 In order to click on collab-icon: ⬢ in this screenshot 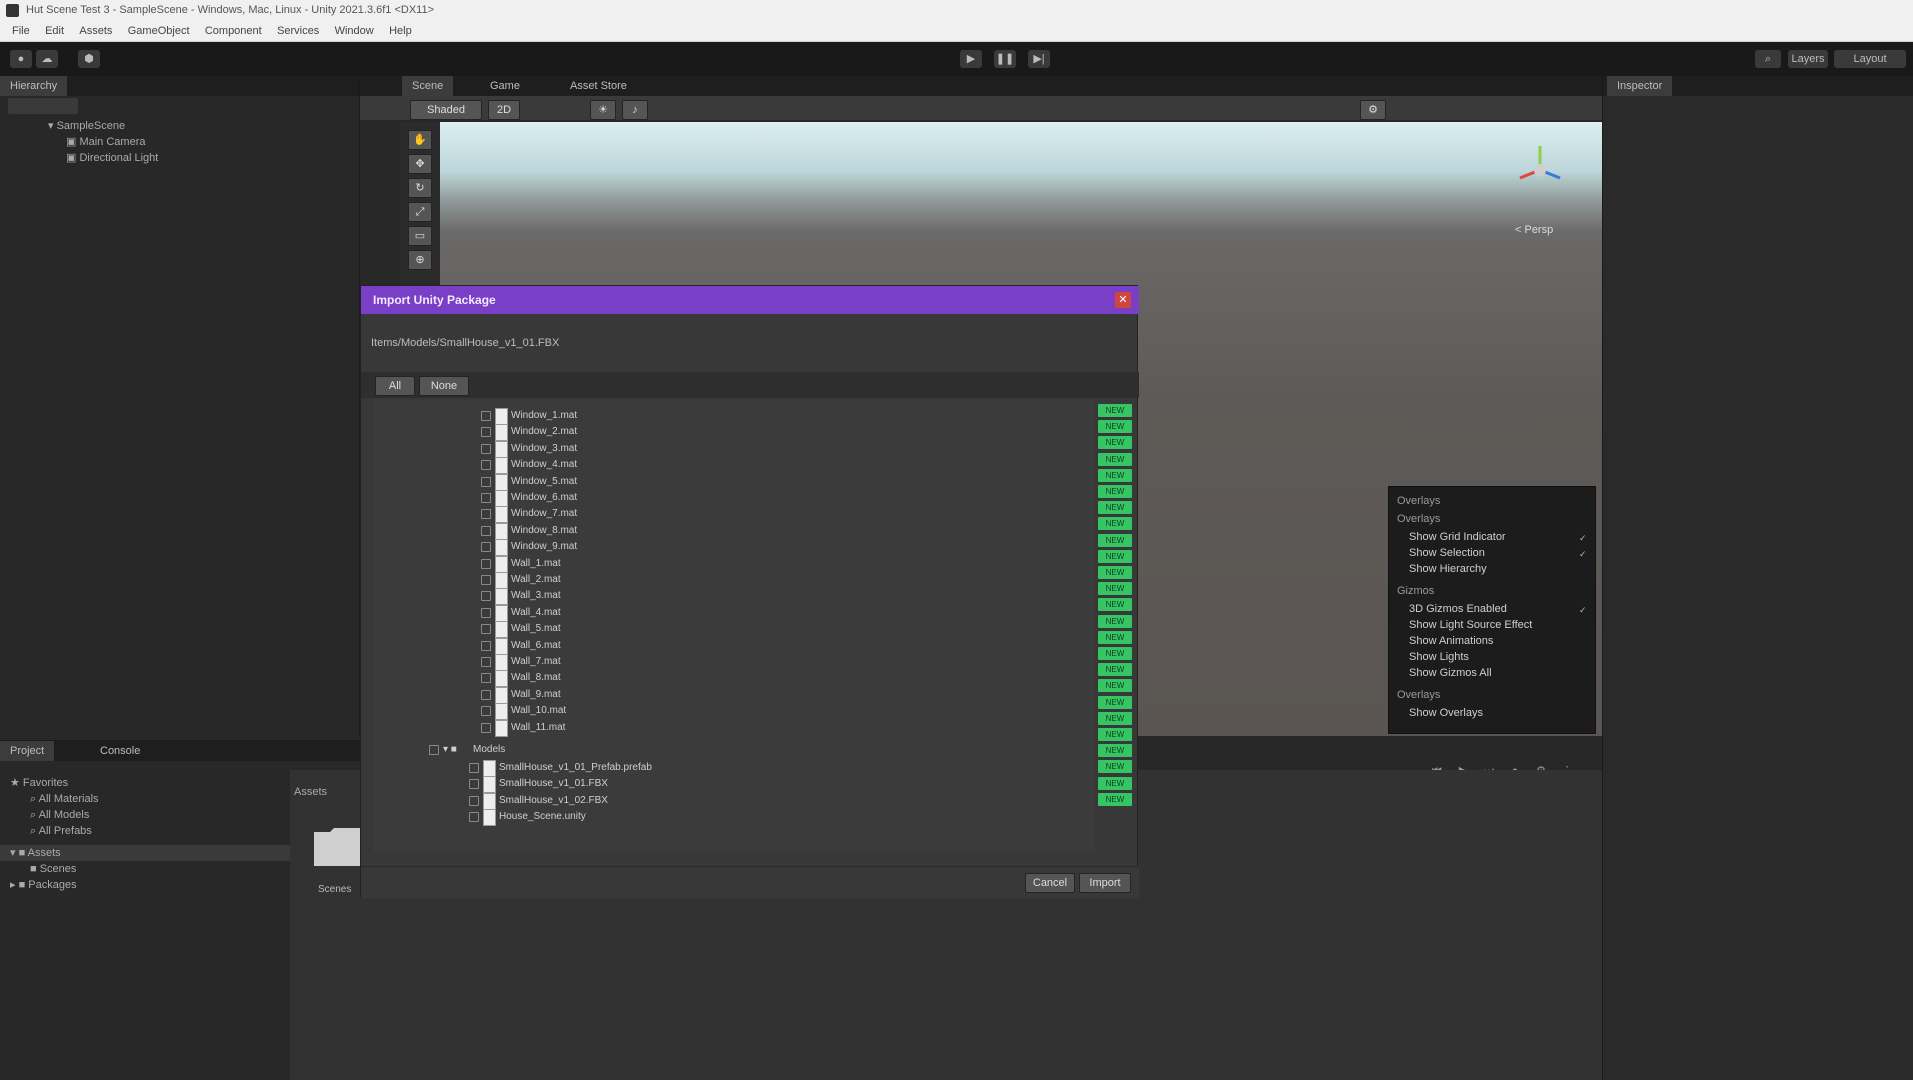, I will do `click(89, 59)`.